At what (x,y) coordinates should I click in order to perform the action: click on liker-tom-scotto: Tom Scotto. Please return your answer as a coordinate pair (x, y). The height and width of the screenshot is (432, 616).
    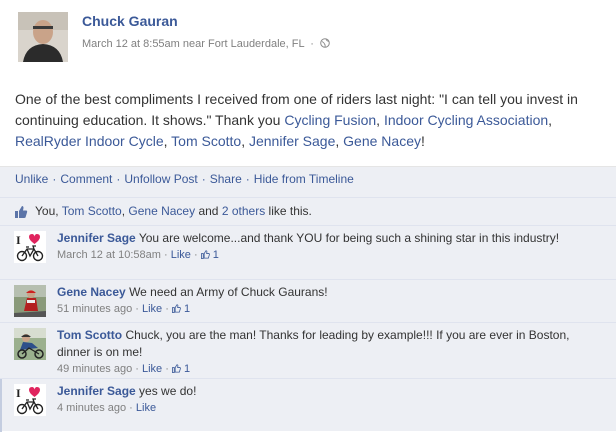
    Looking at the image, I should click on (92, 211).